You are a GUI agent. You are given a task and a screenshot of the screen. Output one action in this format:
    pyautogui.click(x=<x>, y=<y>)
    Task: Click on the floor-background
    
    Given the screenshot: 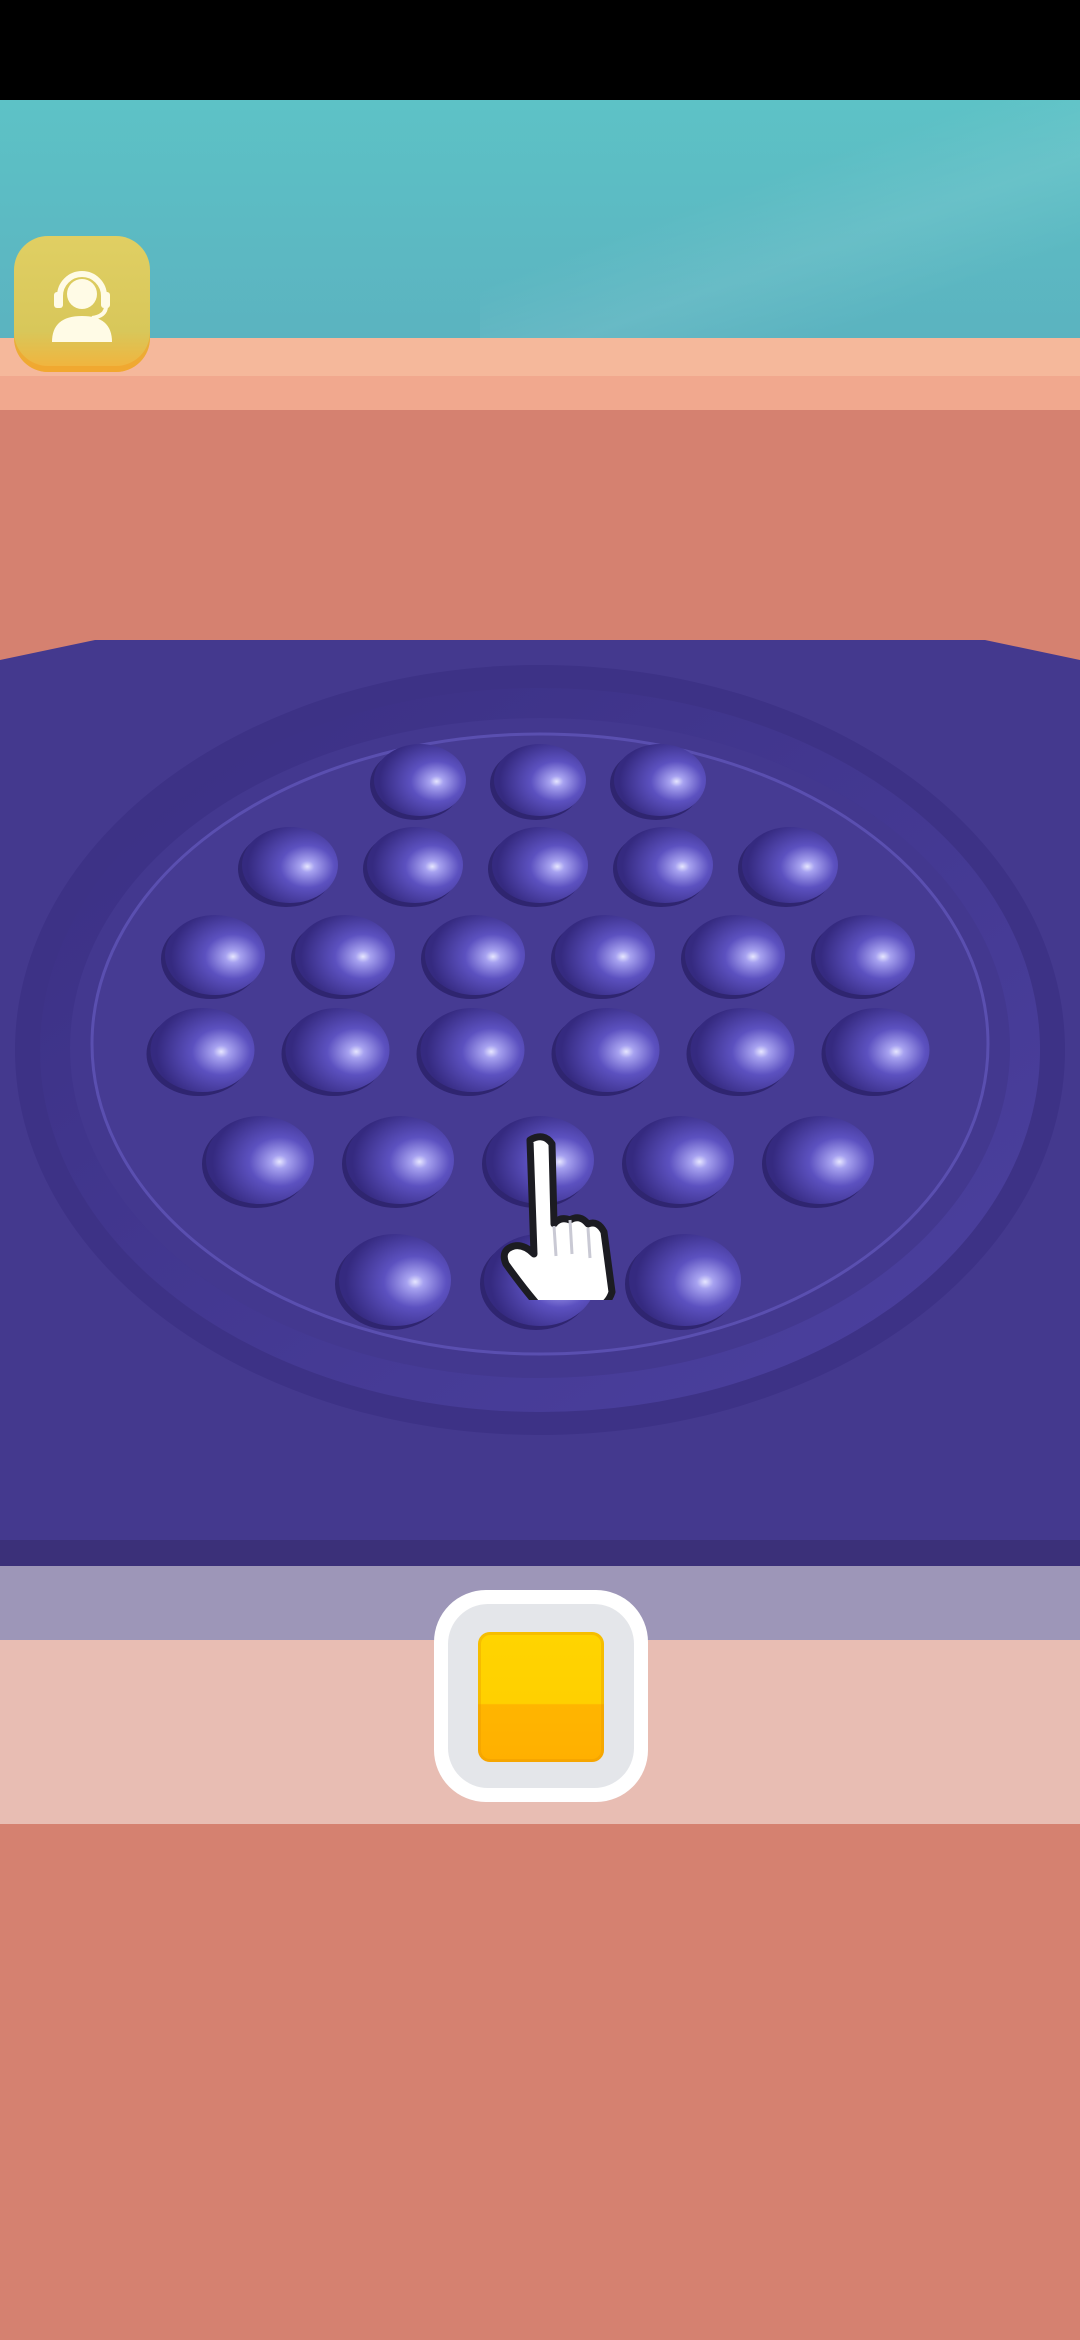 What is the action you would take?
    pyautogui.click(x=540, y=525)
    